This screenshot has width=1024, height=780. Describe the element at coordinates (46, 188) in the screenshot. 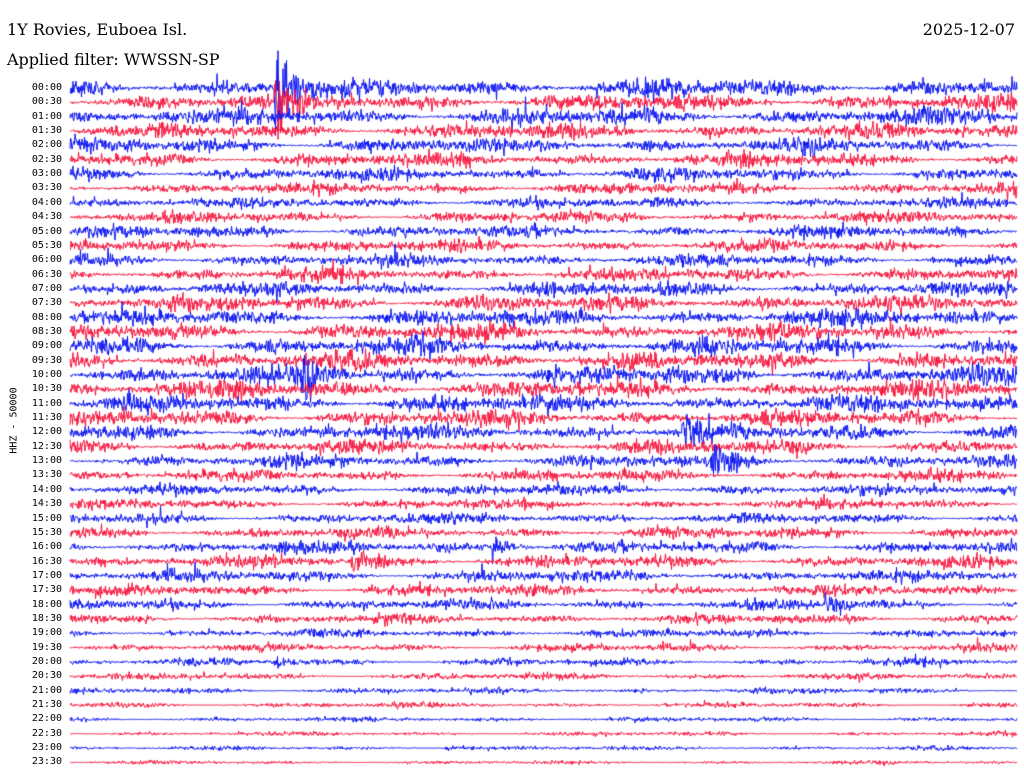

I see `time-tick-label: 03:30` at that location.